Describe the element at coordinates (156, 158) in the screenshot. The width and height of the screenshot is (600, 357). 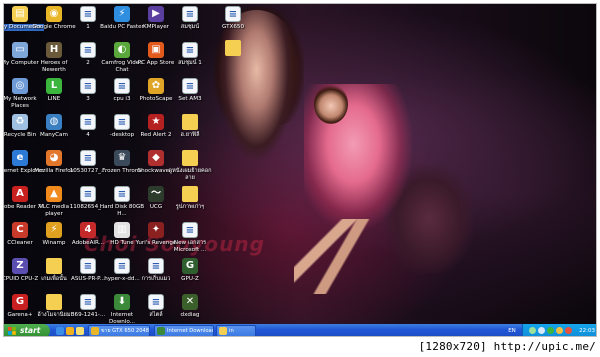
I see `shockwave-icon: ◆` at that location.